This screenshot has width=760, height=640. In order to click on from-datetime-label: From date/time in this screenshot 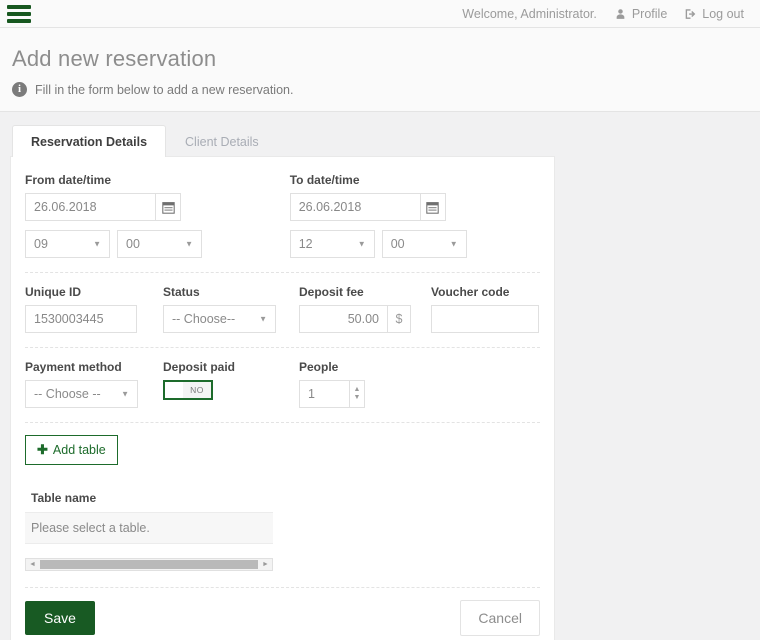, I will do `click(68, 180)`.